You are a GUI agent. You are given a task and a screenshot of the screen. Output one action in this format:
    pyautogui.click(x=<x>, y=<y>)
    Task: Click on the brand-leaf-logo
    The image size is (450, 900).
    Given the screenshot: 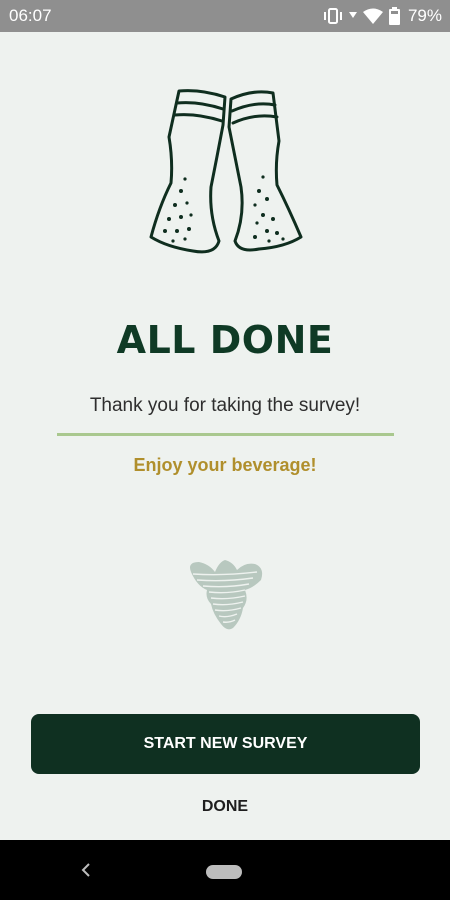 What is the action you would take?
    pyautogui.click(x=225, y=595)
    